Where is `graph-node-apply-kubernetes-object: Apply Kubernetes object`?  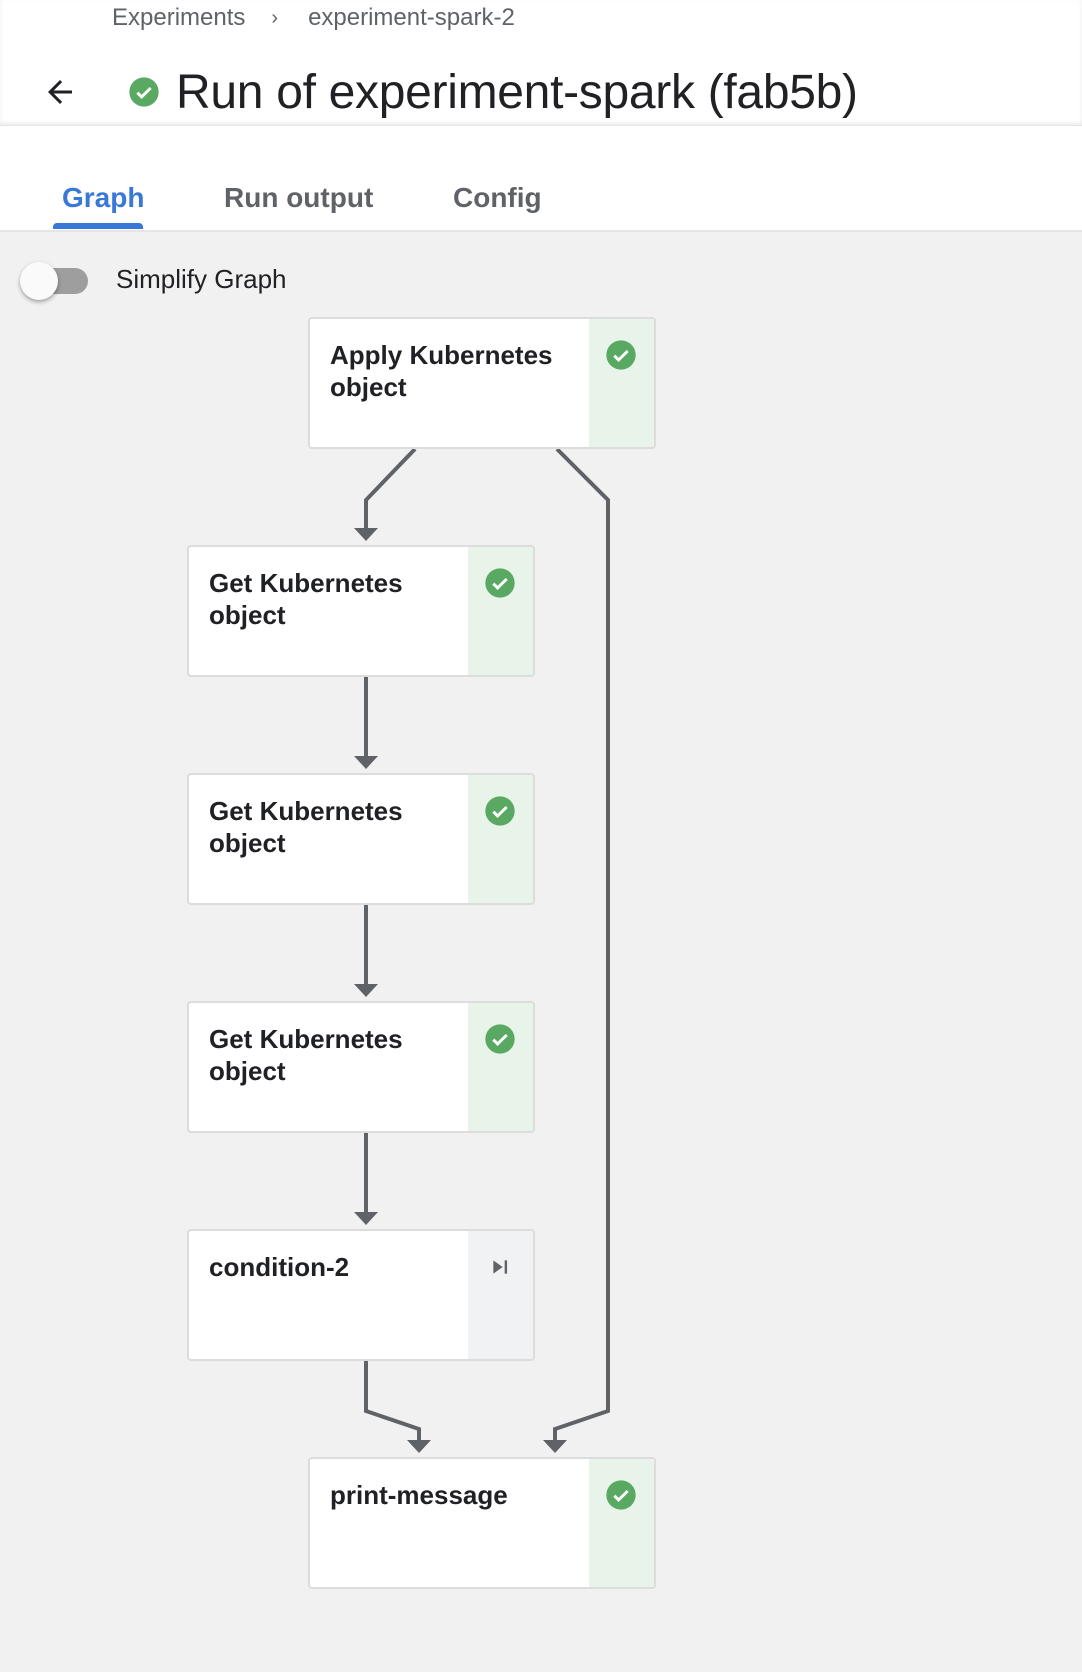 graph-node-apply-kubernetes-object: Apply Kubernetes object is located at coordinates (482, 383).